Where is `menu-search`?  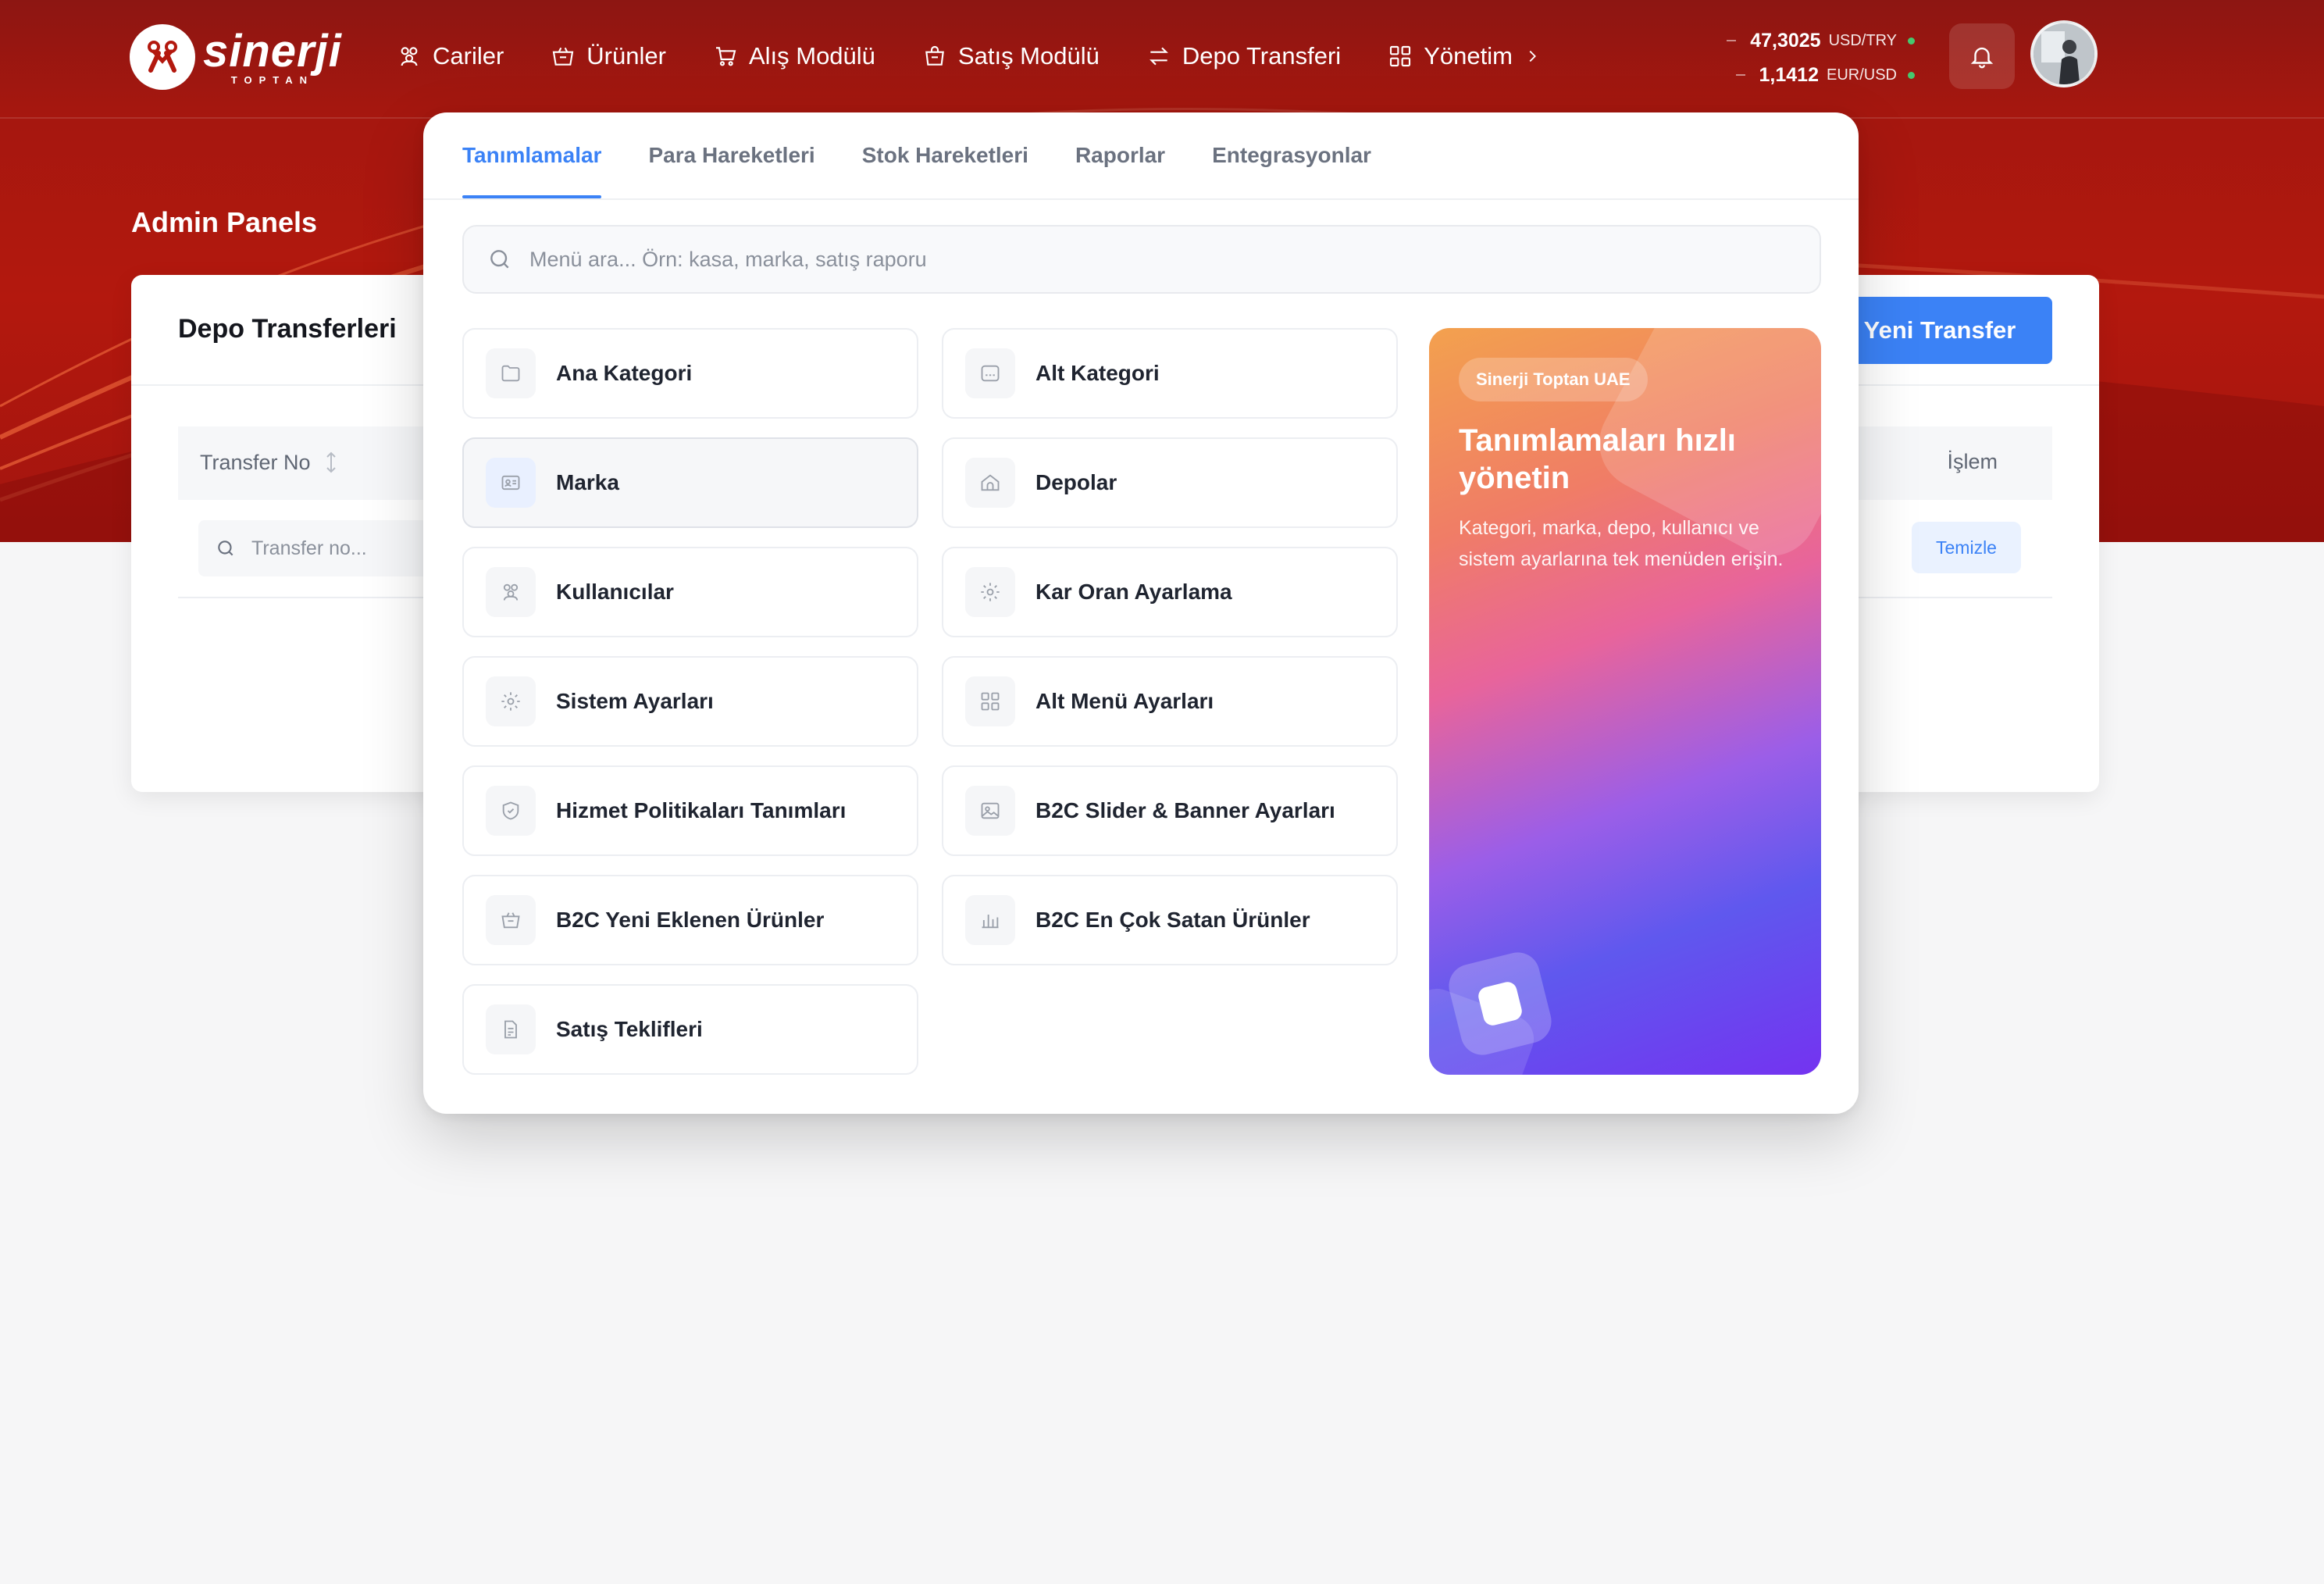
menu-search is located at coordinates (1141, 259).